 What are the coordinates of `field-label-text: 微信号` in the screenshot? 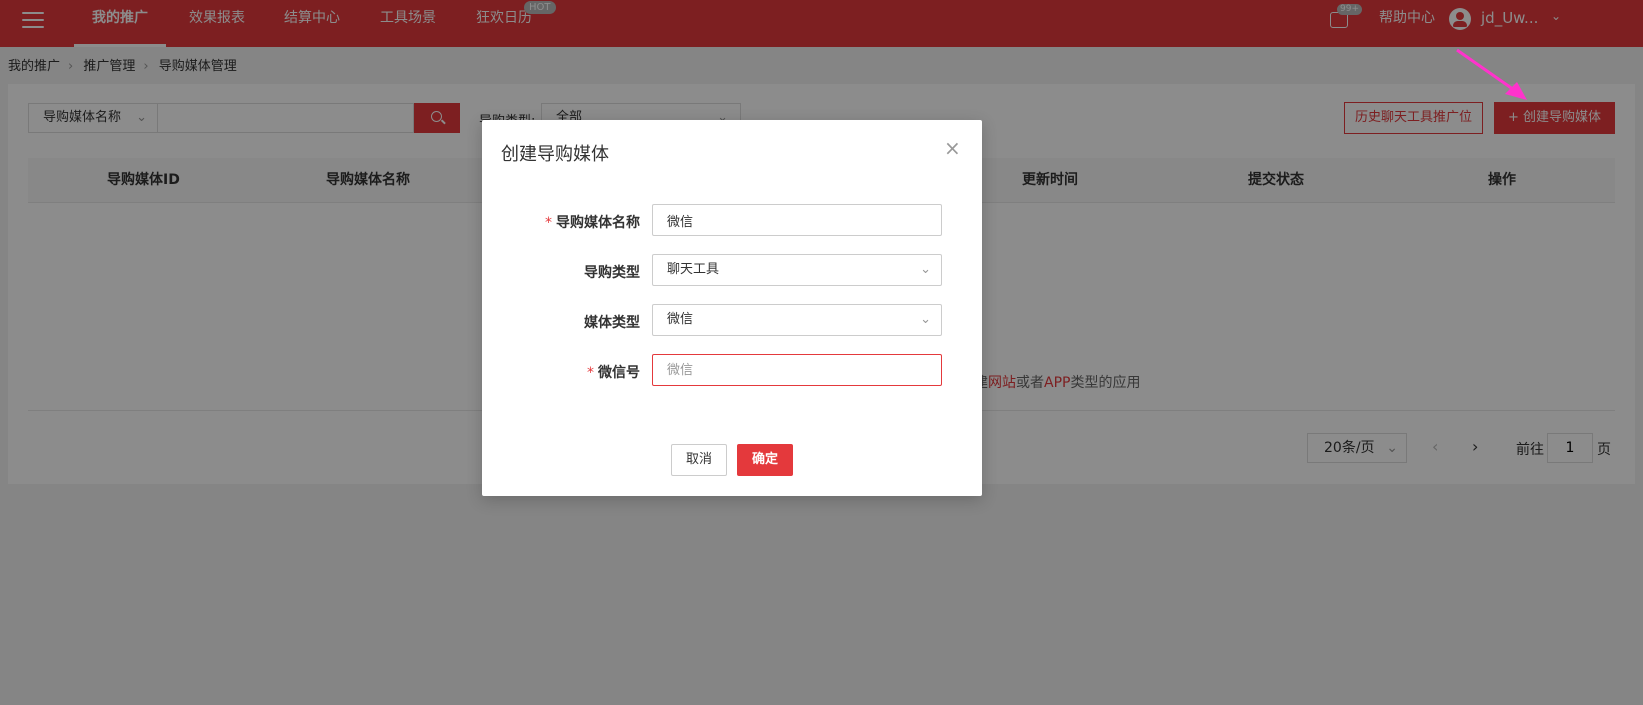 It's located at (619, 373).